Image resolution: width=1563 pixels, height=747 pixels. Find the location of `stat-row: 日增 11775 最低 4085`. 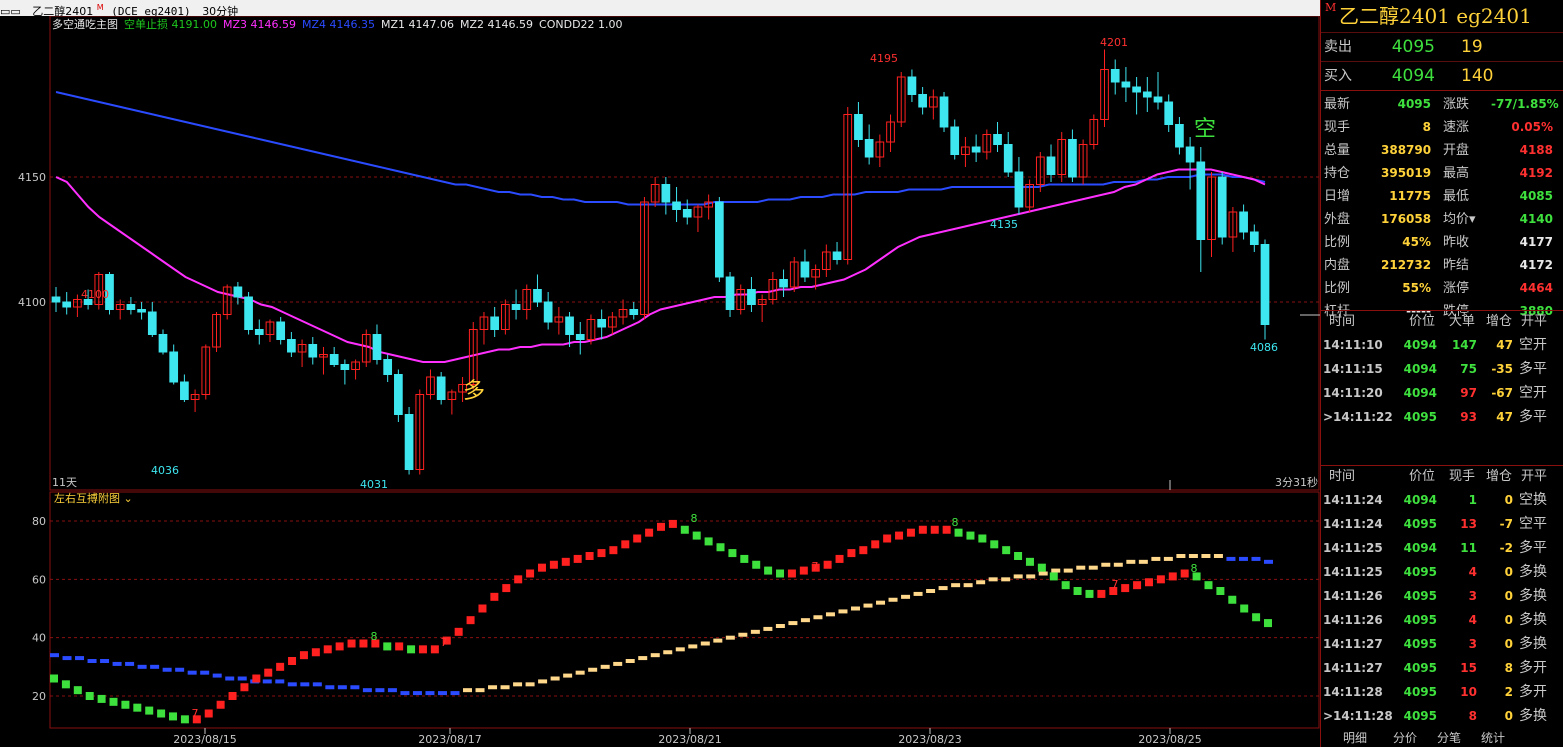

stat-row: 日增 11775 最低 4085 is located at coordinates (1442, 196).